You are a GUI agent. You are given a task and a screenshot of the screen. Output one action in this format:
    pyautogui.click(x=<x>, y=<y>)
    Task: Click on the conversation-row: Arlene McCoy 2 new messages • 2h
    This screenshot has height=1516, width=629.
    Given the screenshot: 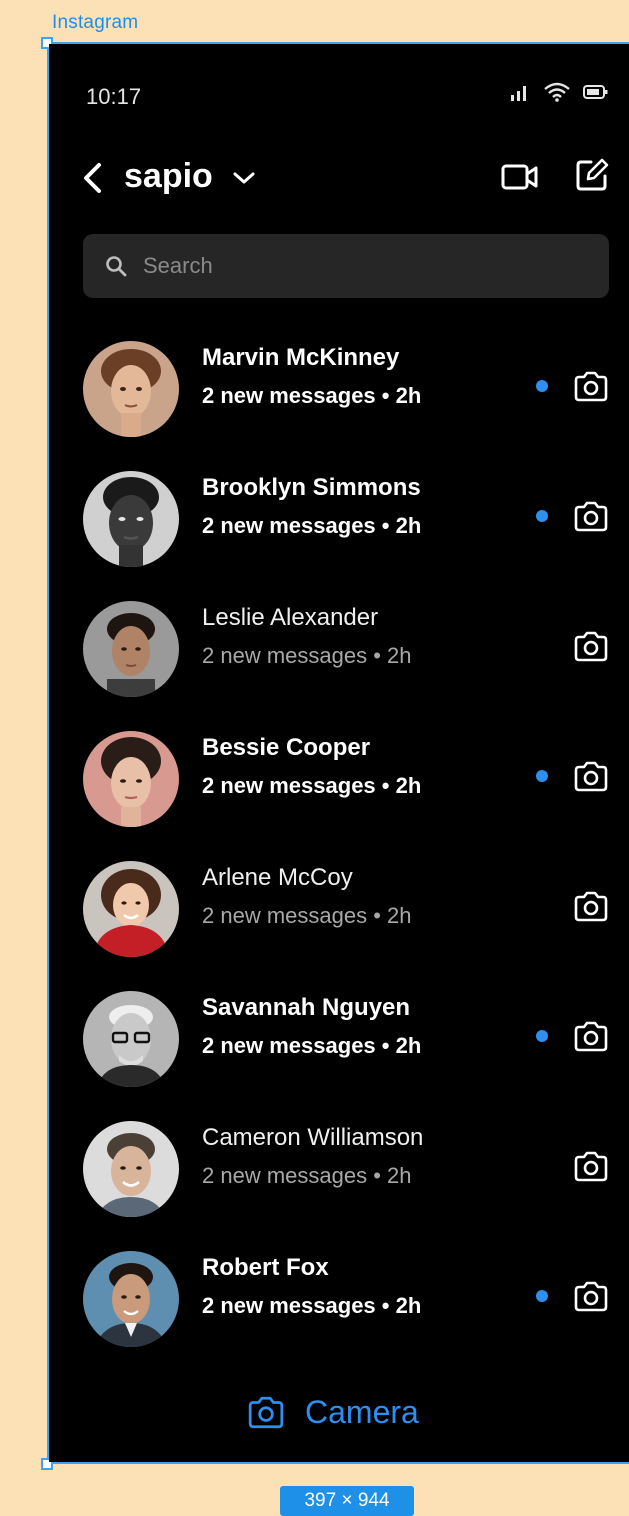 What is the action you would take?
    pyautogui.click(x=339, y=911)
    